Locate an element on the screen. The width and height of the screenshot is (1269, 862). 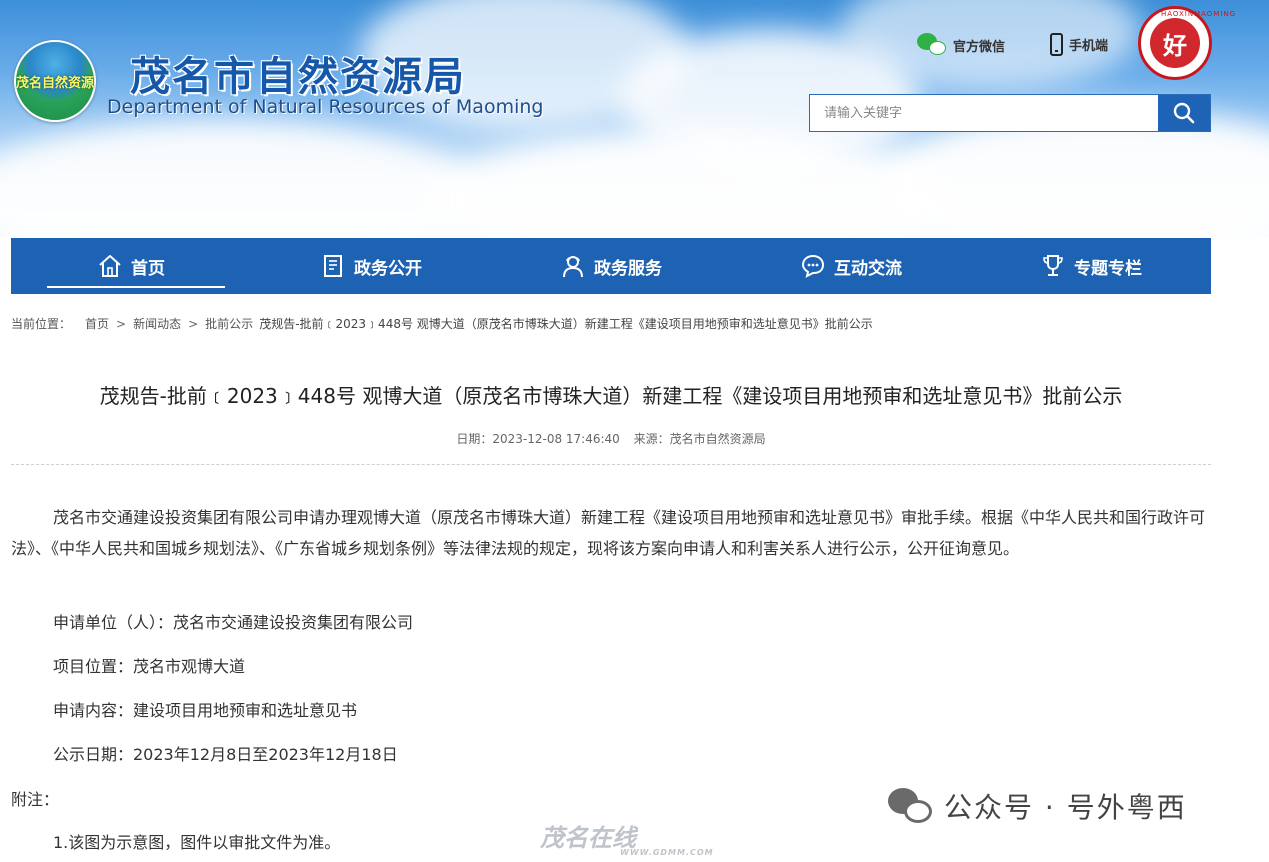
main-nav: 首页 政务公开 政务服务 互动交流 专题专栏 is located at coordinates (611, 266).